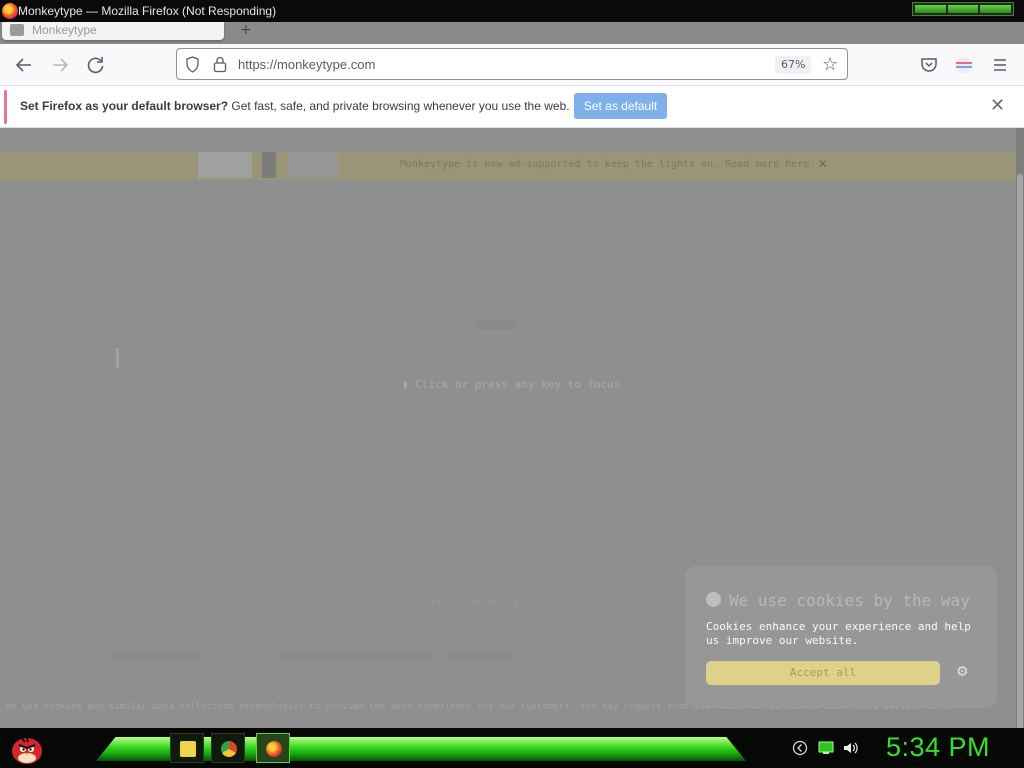 This screenshot has width=1024, height=768. I want to click on forward-arrow-icon, so click(60, 65).